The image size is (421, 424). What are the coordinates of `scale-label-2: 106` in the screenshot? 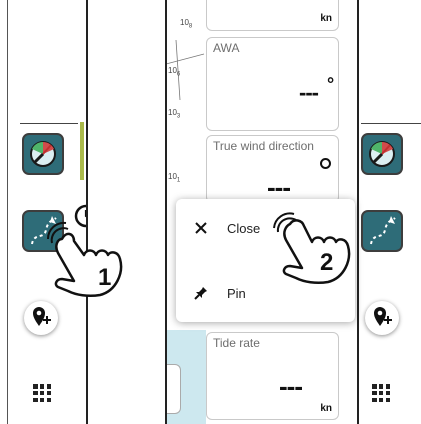 It's located at (174, 72).